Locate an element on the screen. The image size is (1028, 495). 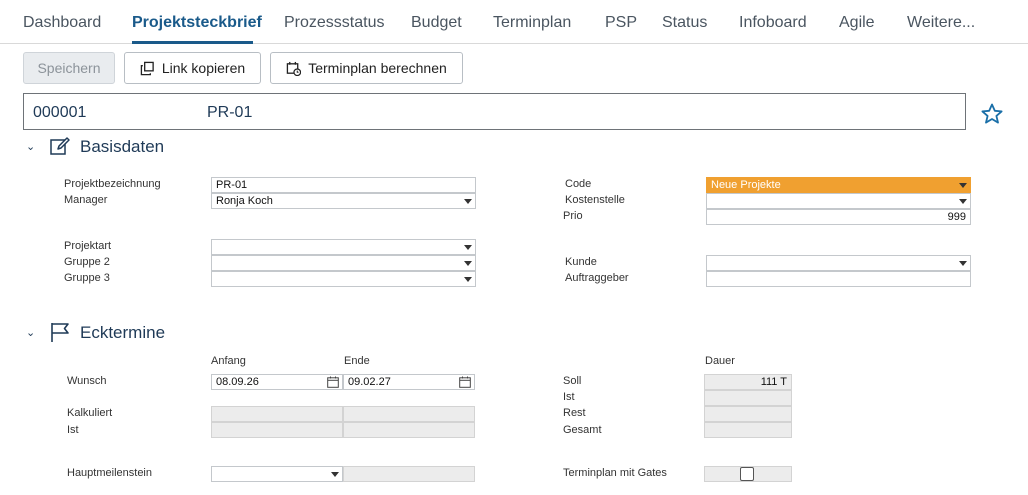
label-gruppe2: Gruppe 2 is located at coordinates (87, 262).